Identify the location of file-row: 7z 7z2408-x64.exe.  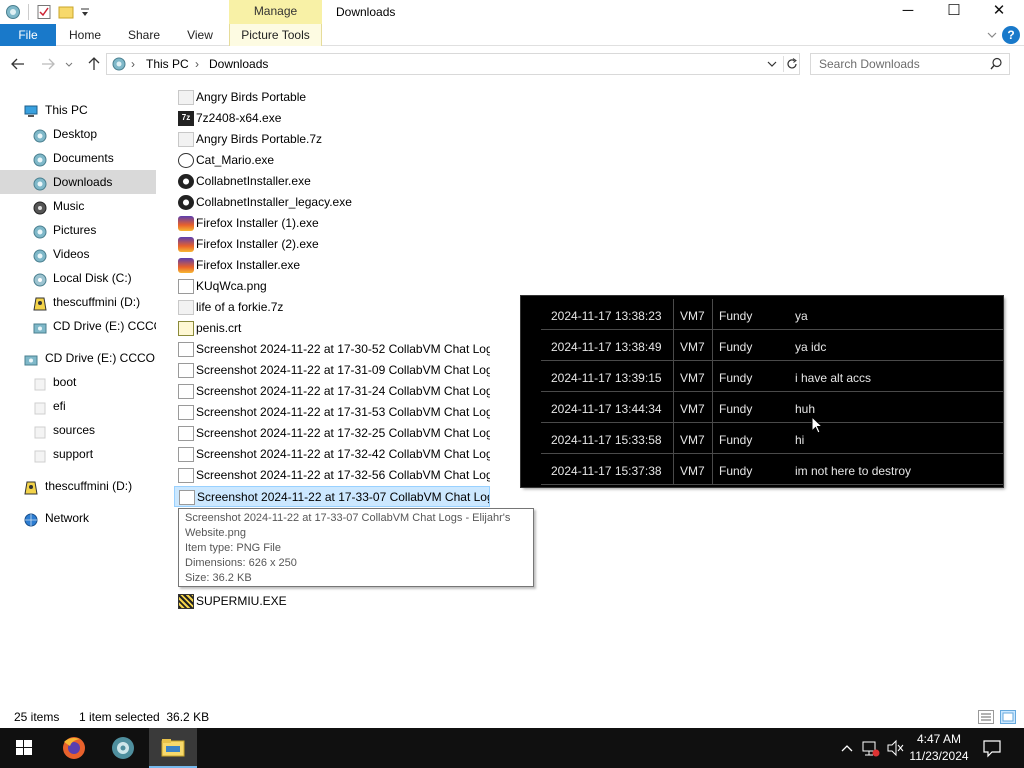
(332, 118).